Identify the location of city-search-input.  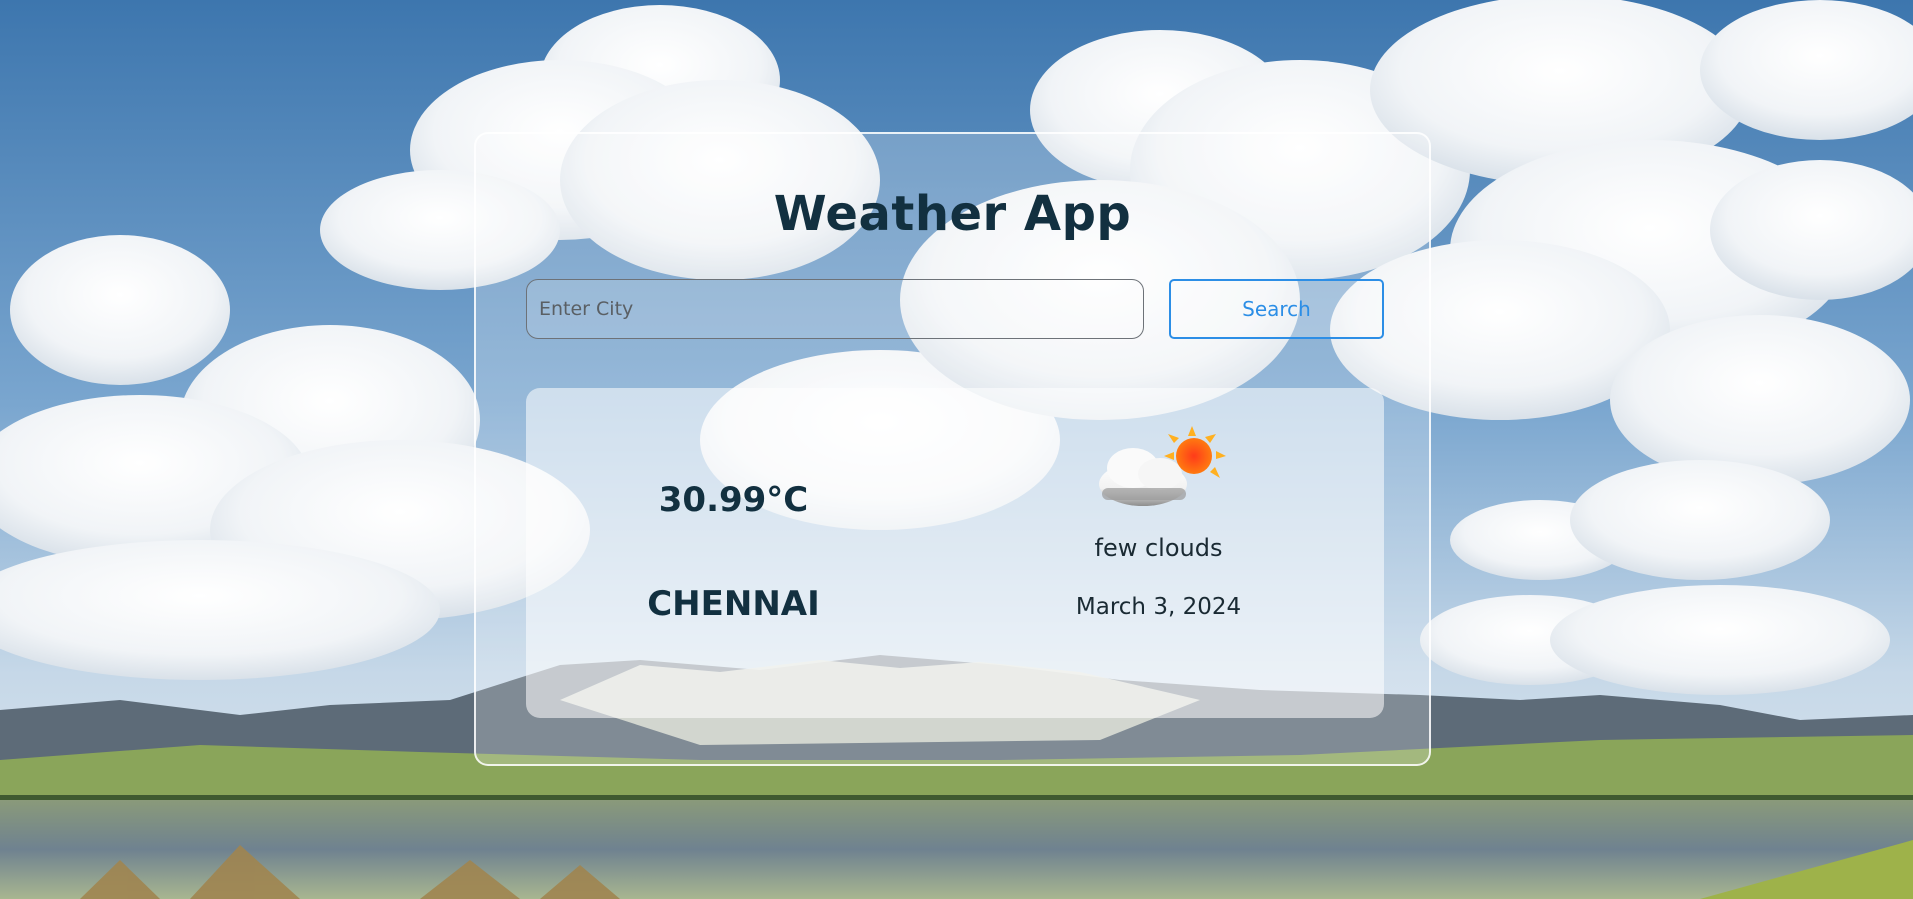
(835, 309).